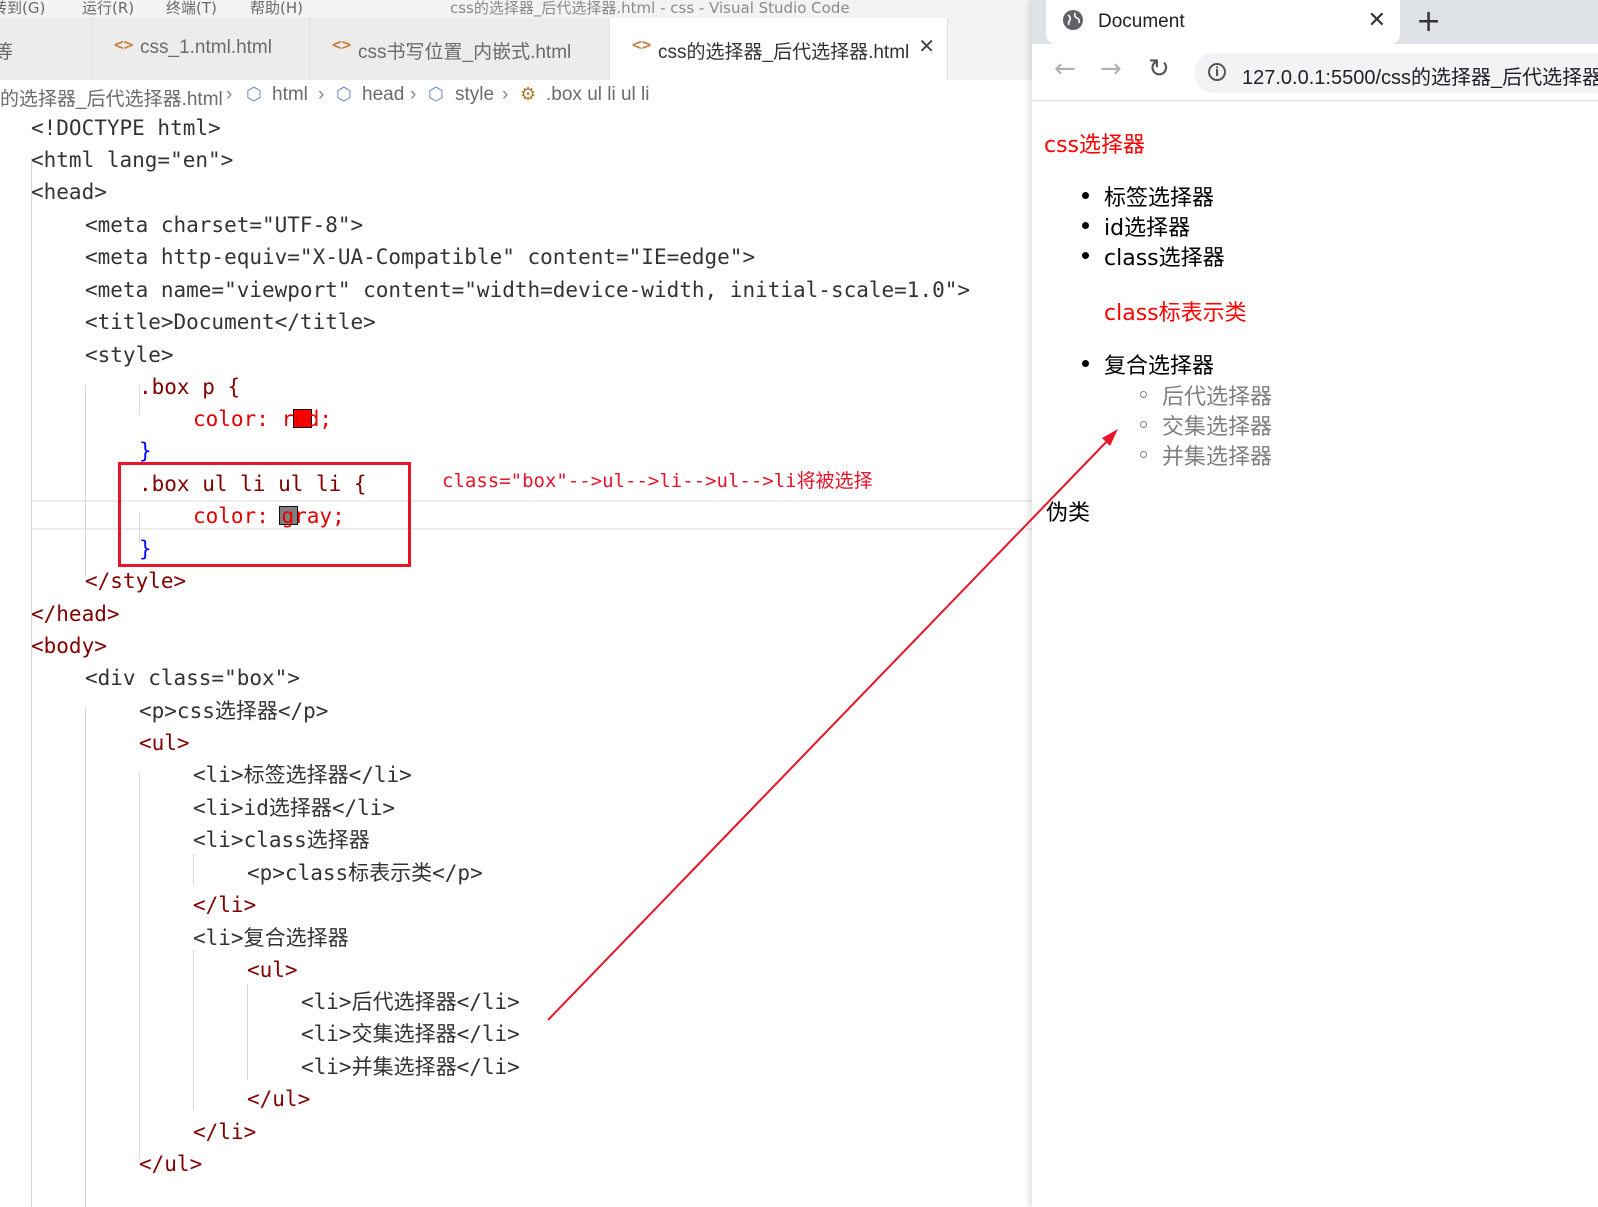 The width and height of the screenshot is (1598, 1207). What do you see at coordinates (410, 1034) in the screenshot?
I see `code-line: <li>交集选择器</li>` at bounding box center [410, 1034].